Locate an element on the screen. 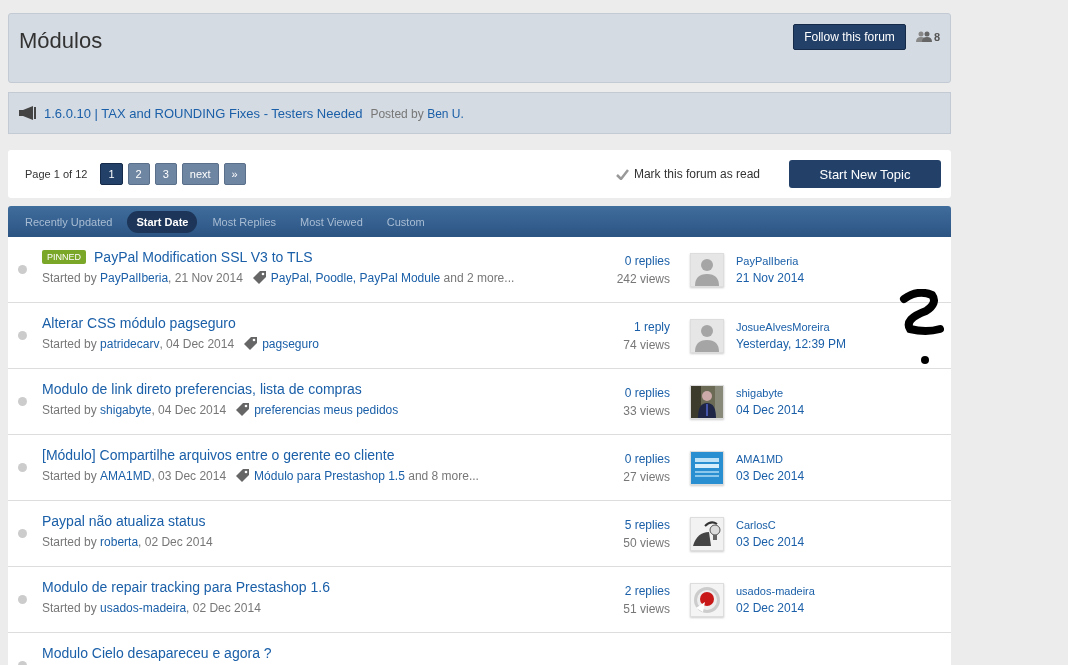  sort-tab: Start Date is located at coordinates (162, 221).